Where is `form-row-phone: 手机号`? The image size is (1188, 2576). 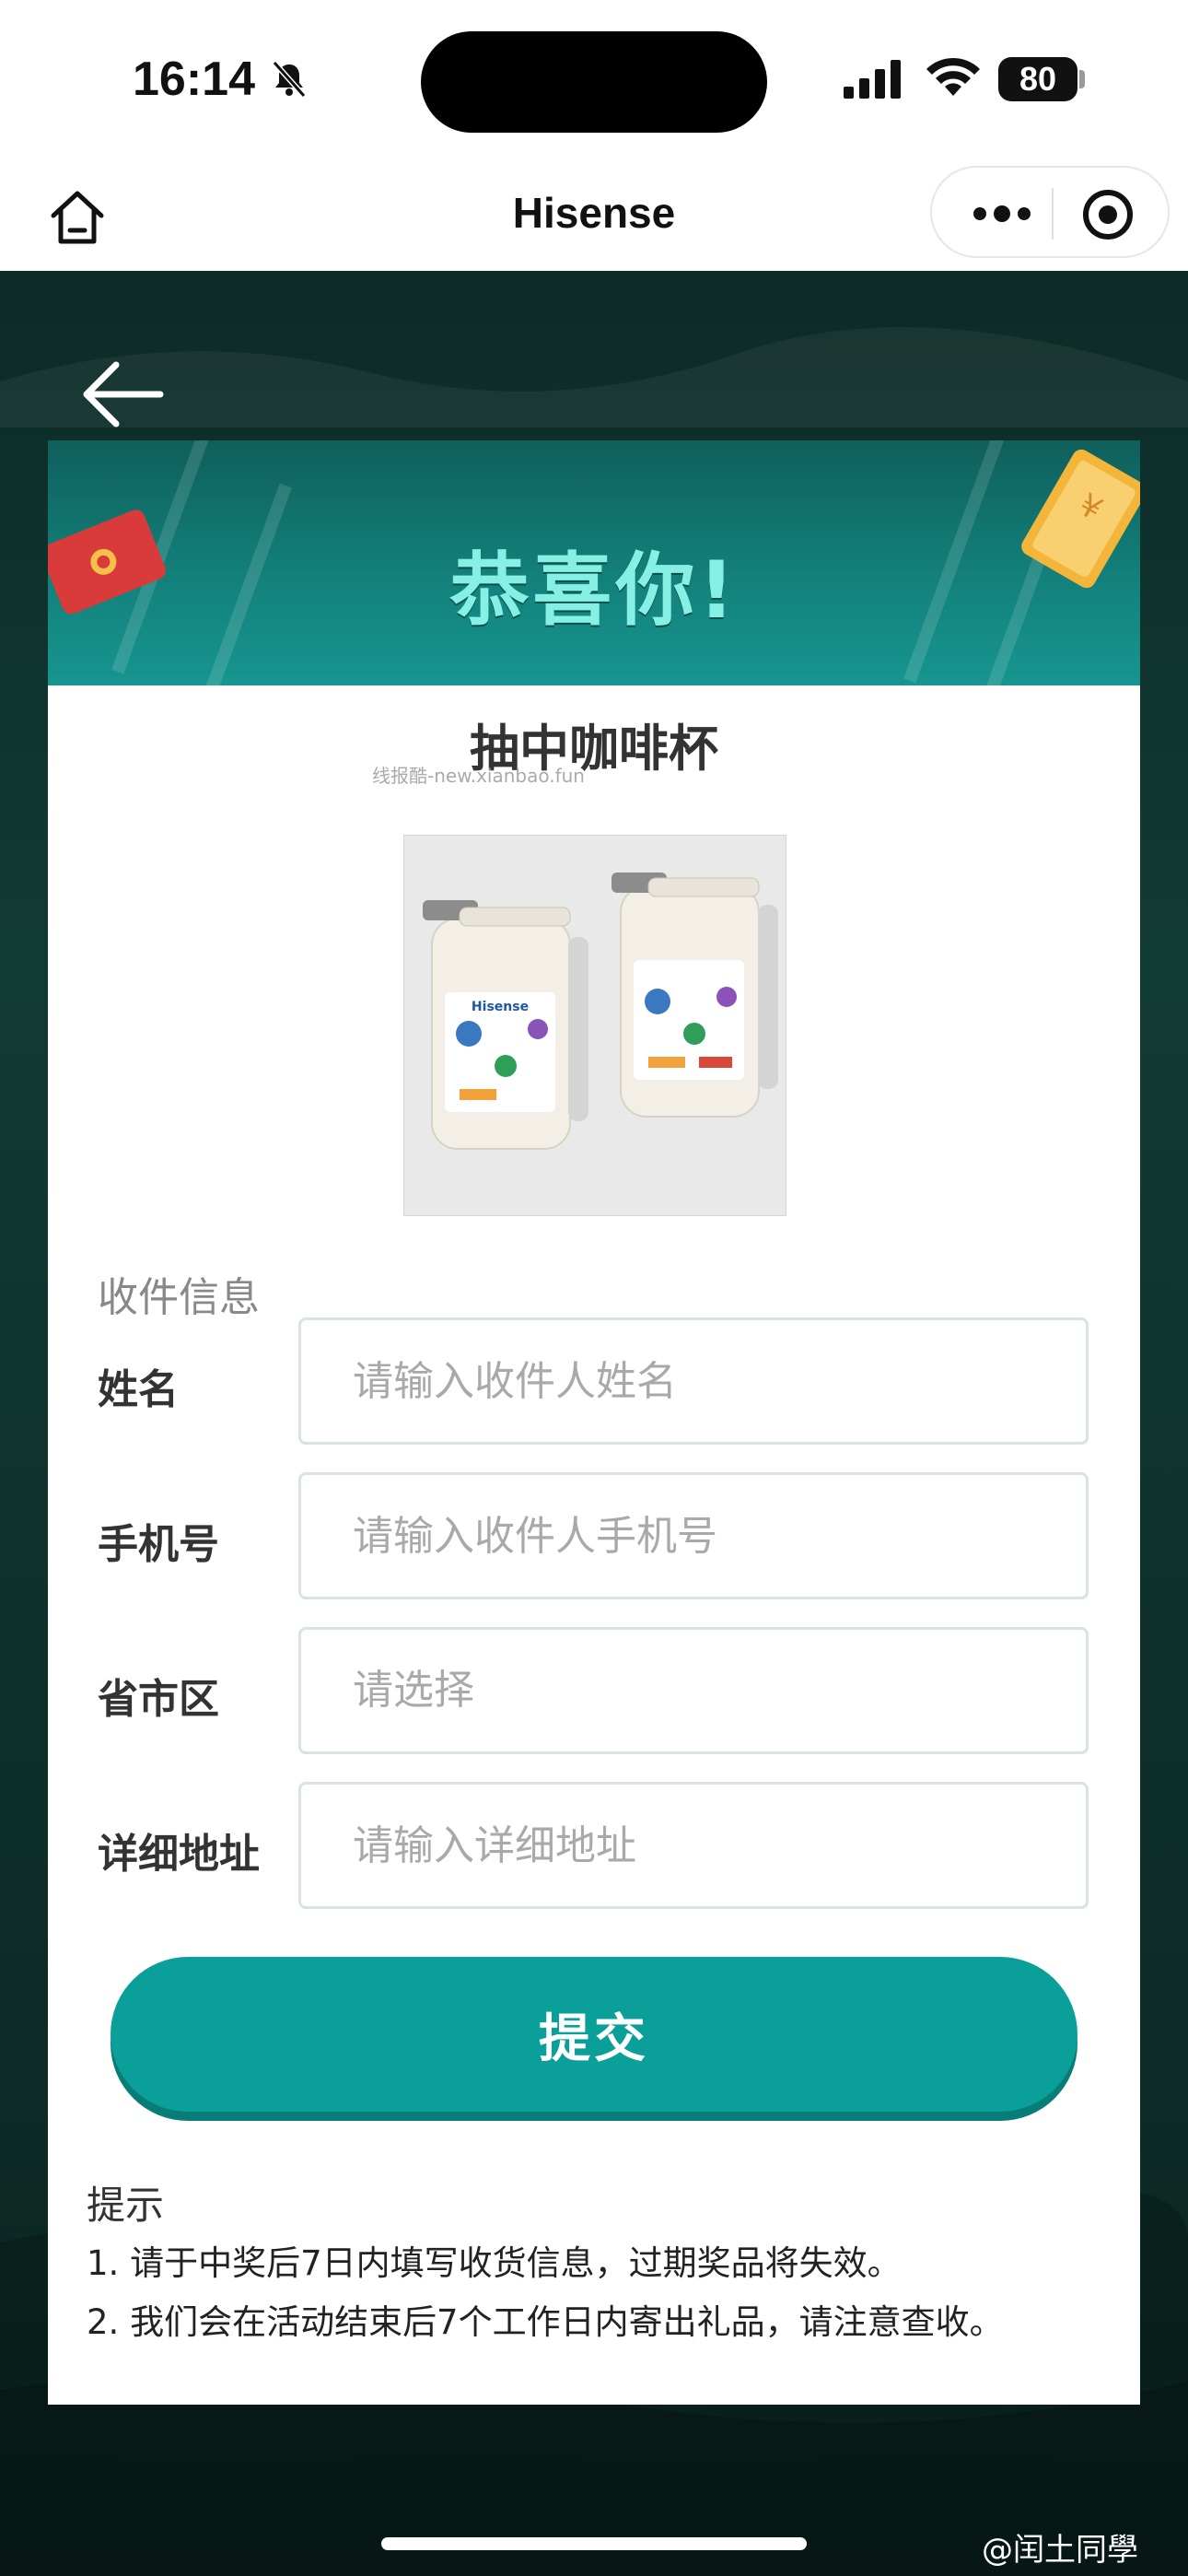 form-row-phone: 手机号 is located at coordinates (594, 1536).